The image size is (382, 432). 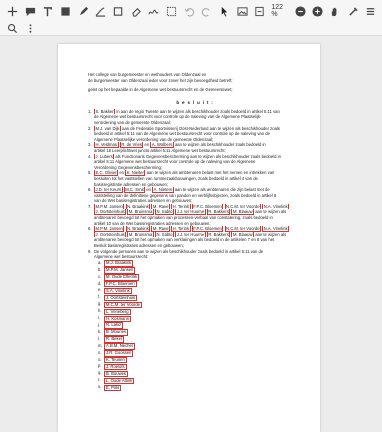 I want to click on menu-icon, so click(x=370, y=11).